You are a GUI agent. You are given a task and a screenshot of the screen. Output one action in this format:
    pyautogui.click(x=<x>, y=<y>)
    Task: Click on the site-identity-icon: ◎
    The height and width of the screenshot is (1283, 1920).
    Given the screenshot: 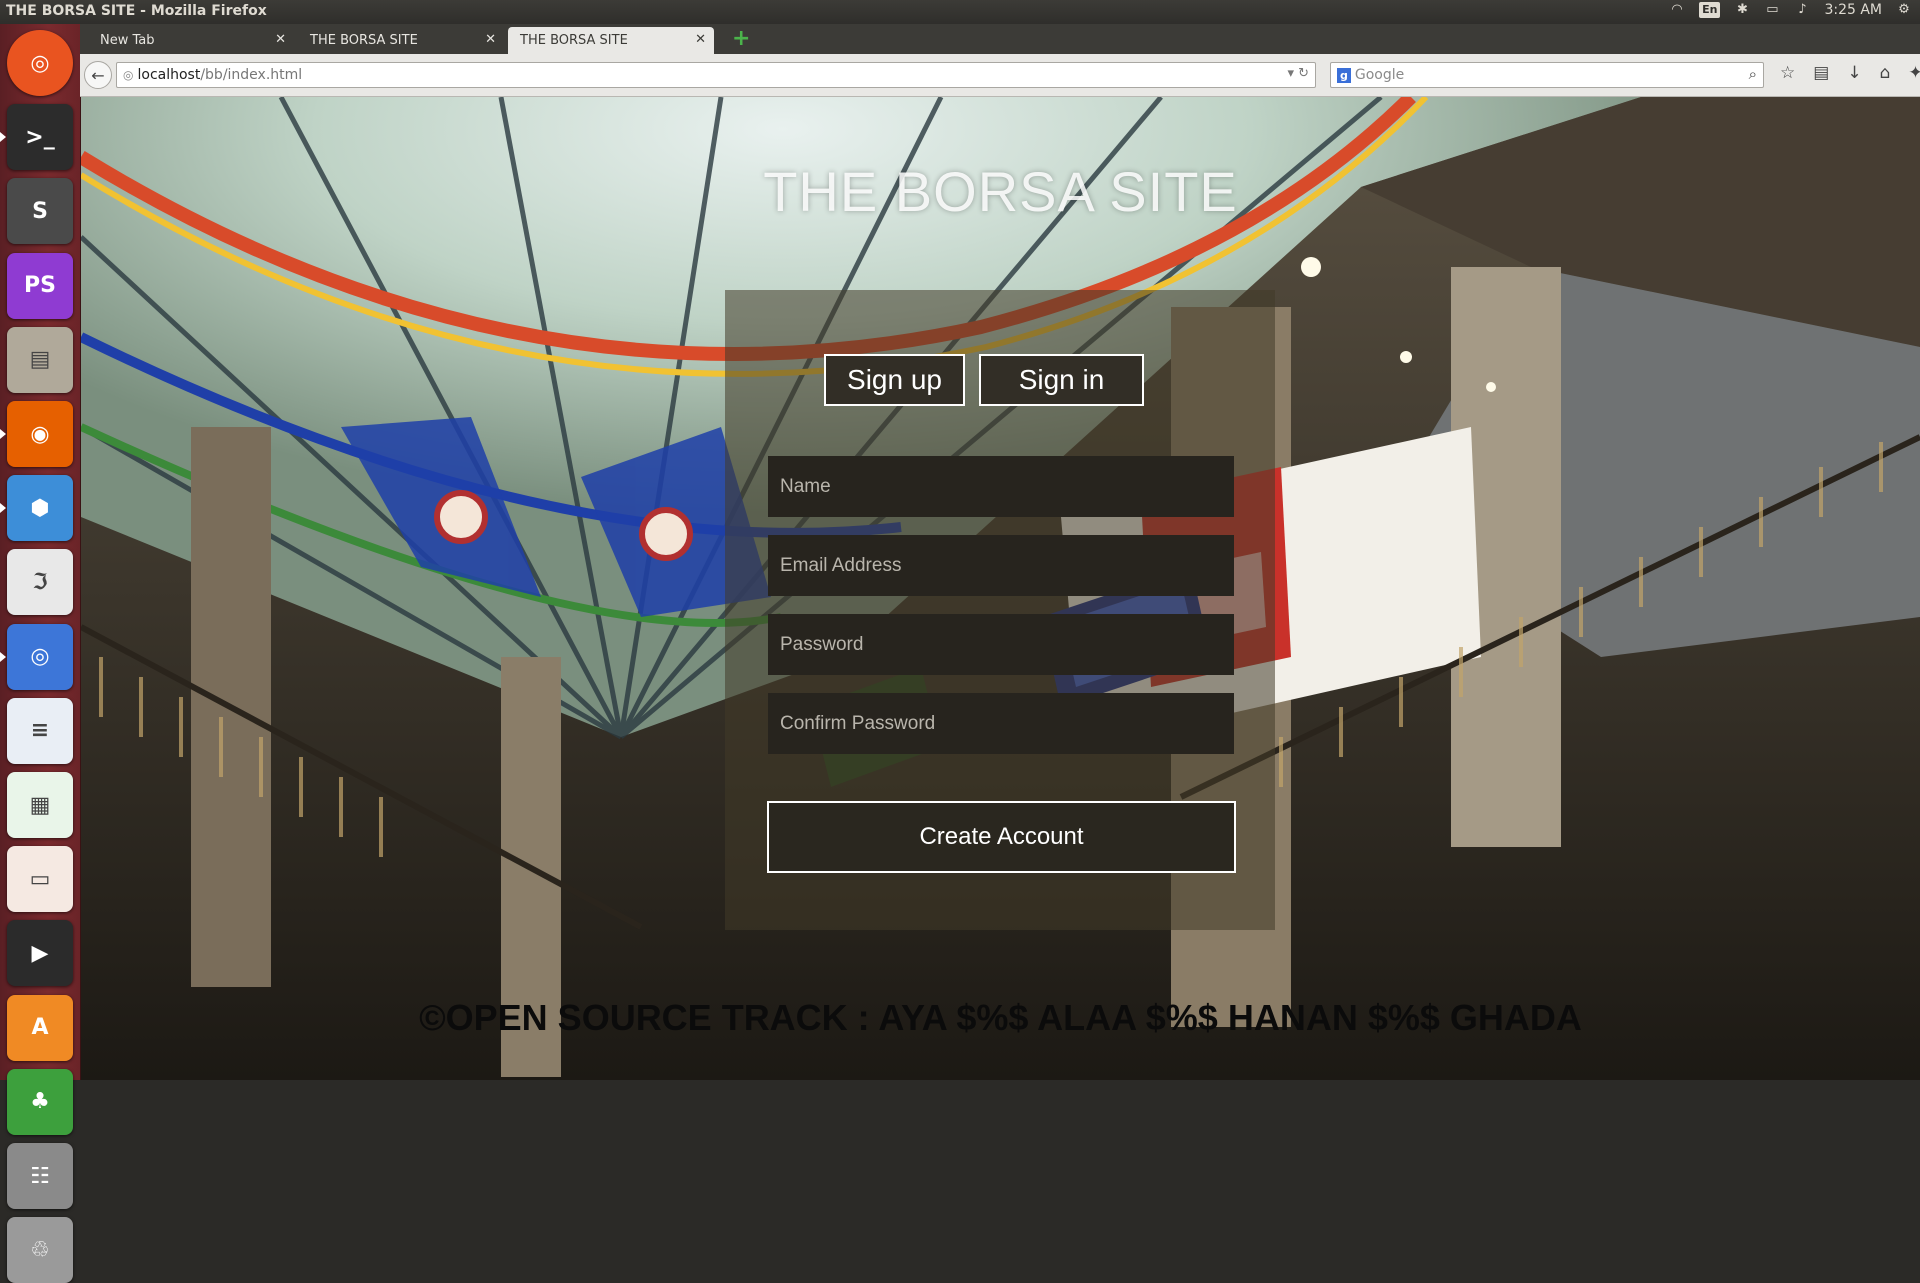 What is the action you would take?
    pyautogui.click(x=128, y=75)
    